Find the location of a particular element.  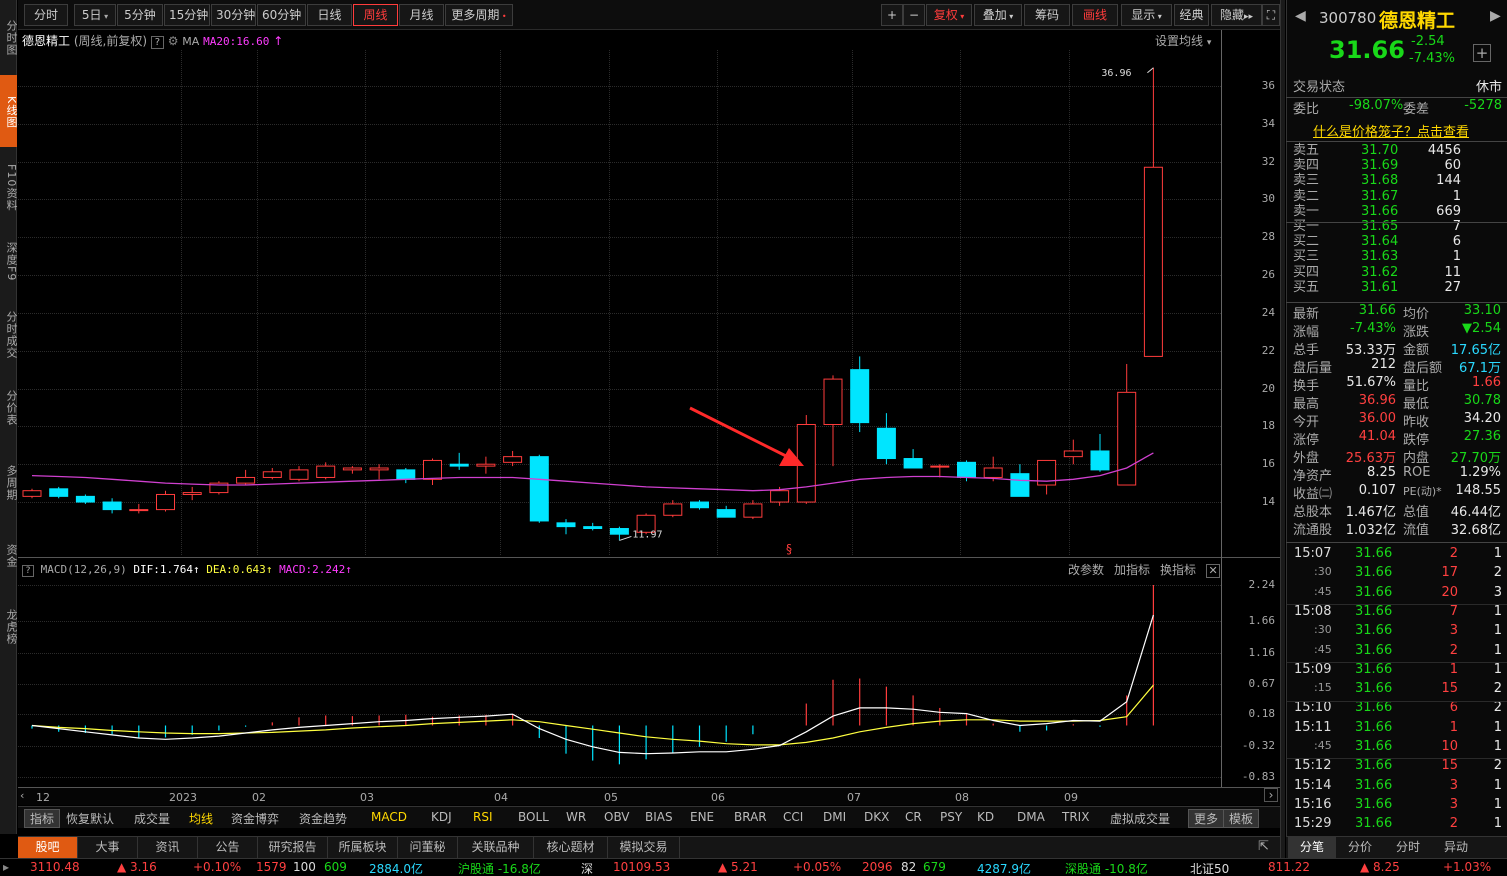

indicator-tab-22: TRIX is located at coordinates (1075, 817).